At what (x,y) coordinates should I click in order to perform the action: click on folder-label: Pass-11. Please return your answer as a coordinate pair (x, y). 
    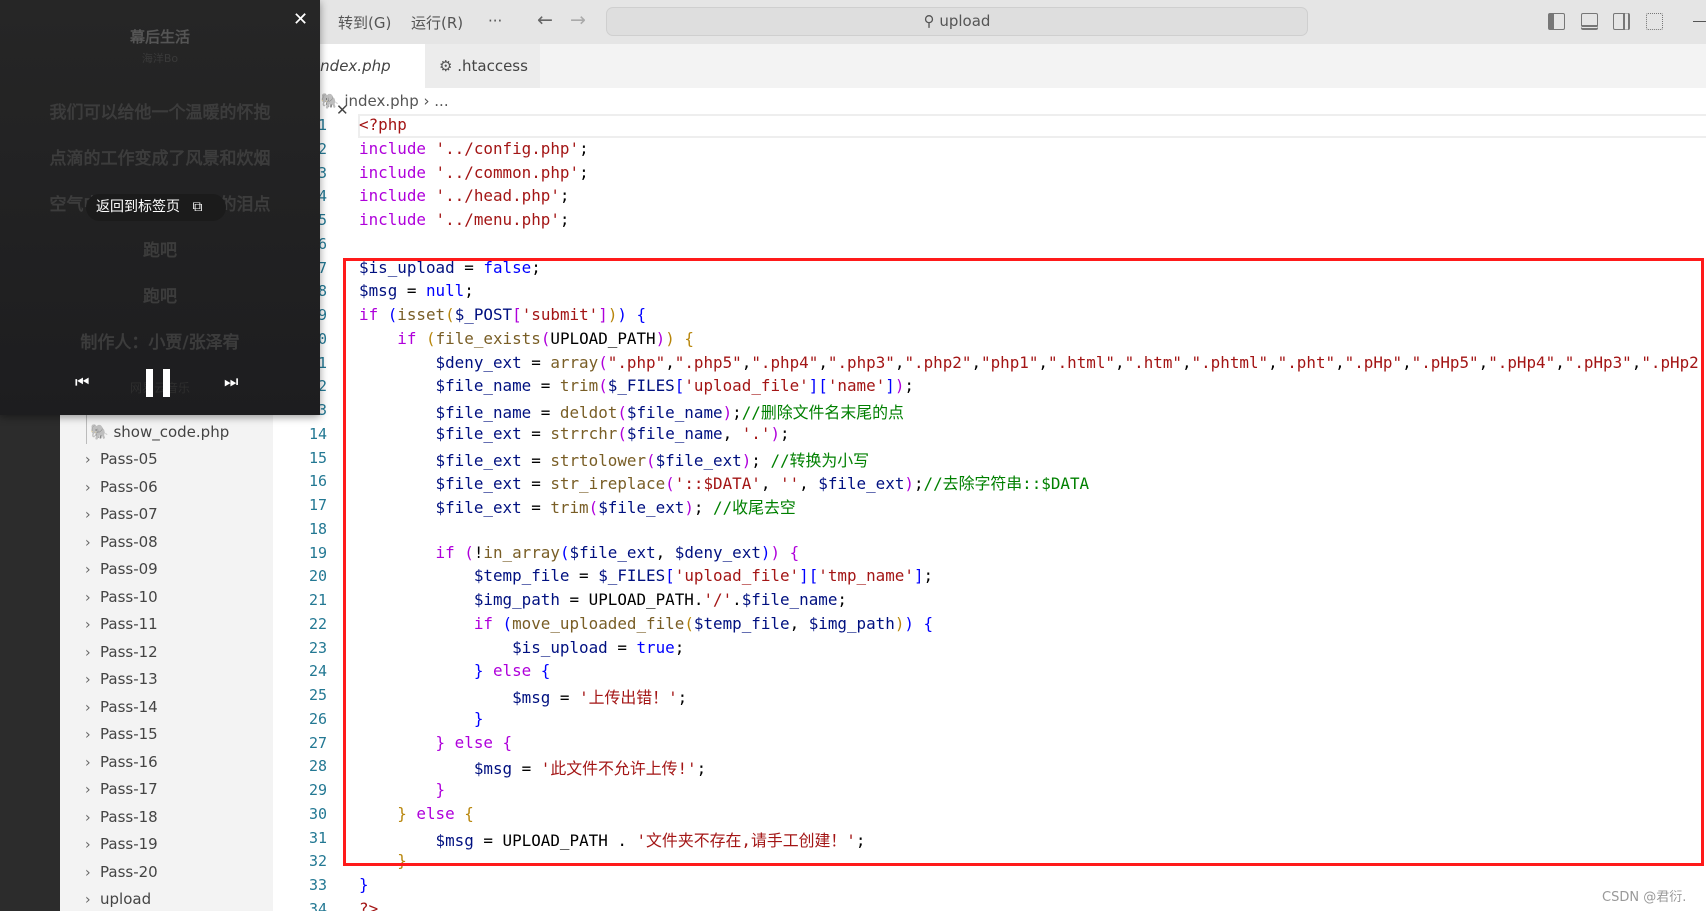
    Looking at the image, I should click on (129, 624).